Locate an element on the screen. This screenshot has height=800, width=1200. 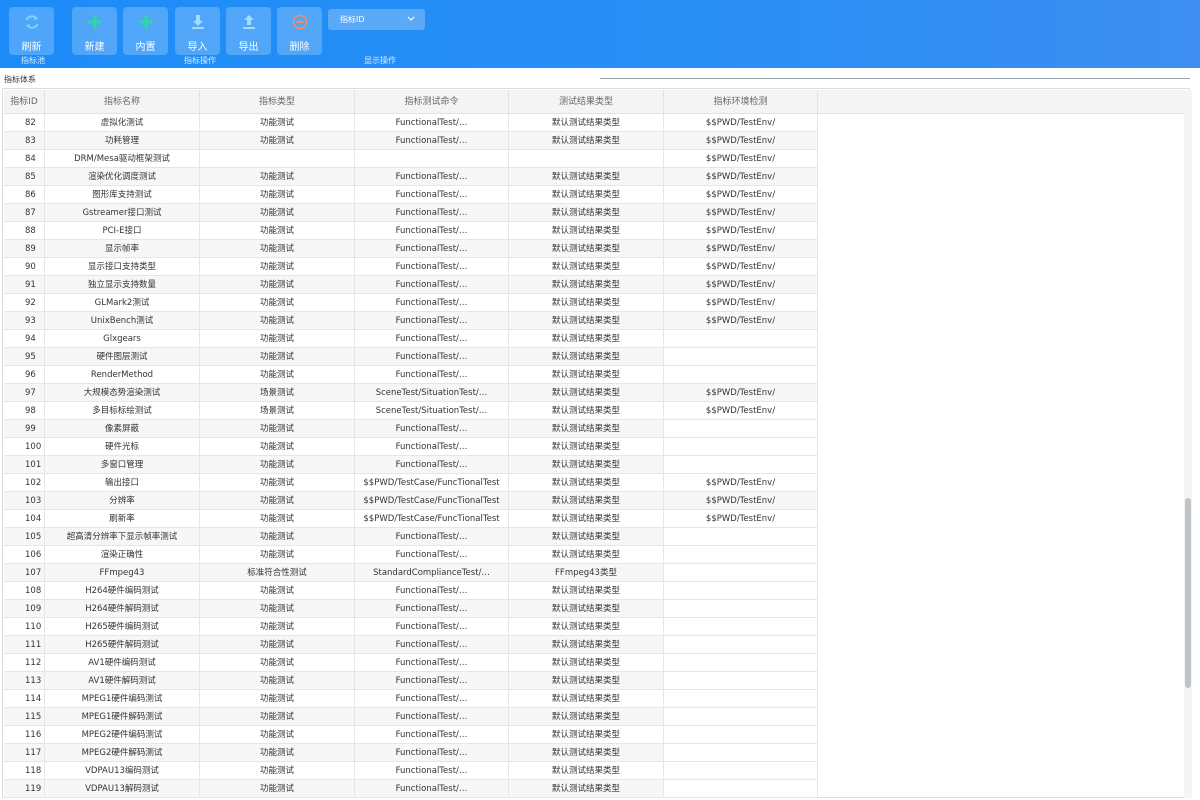
cell-name: MPEG2硬件解码测试 is located at coordinates (122, 753).